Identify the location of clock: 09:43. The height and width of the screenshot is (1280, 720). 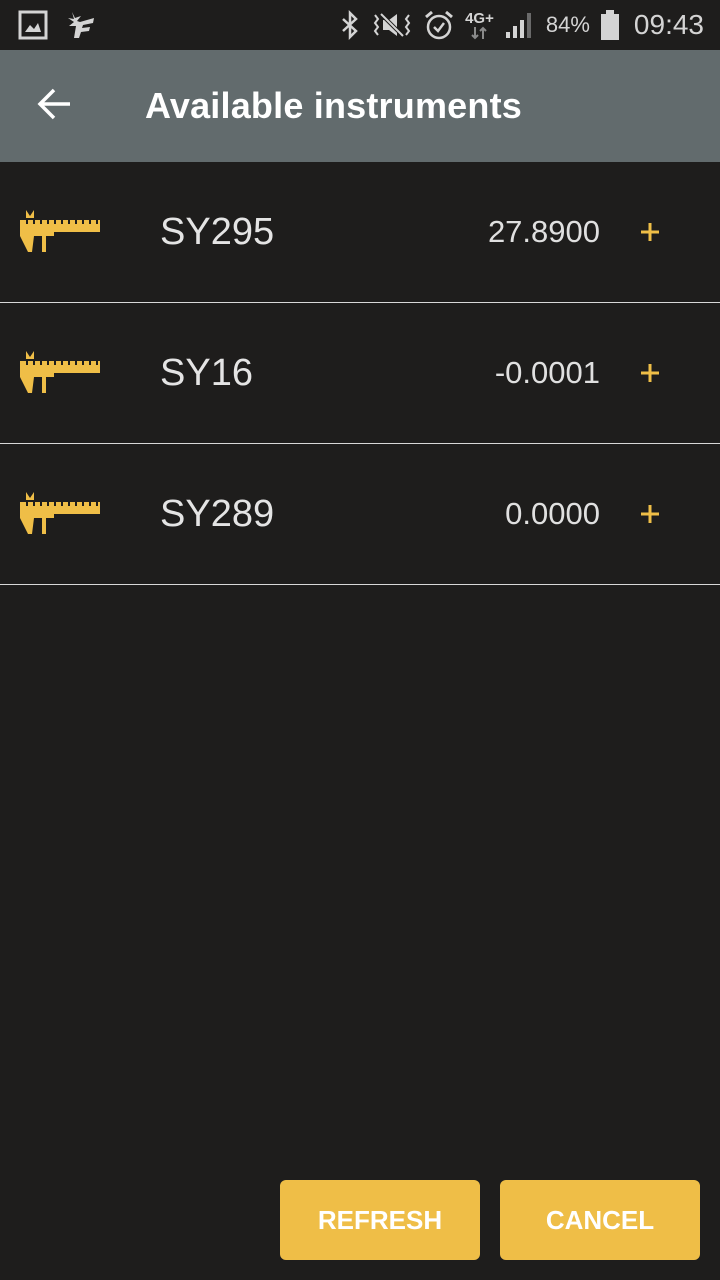
(668, 24).